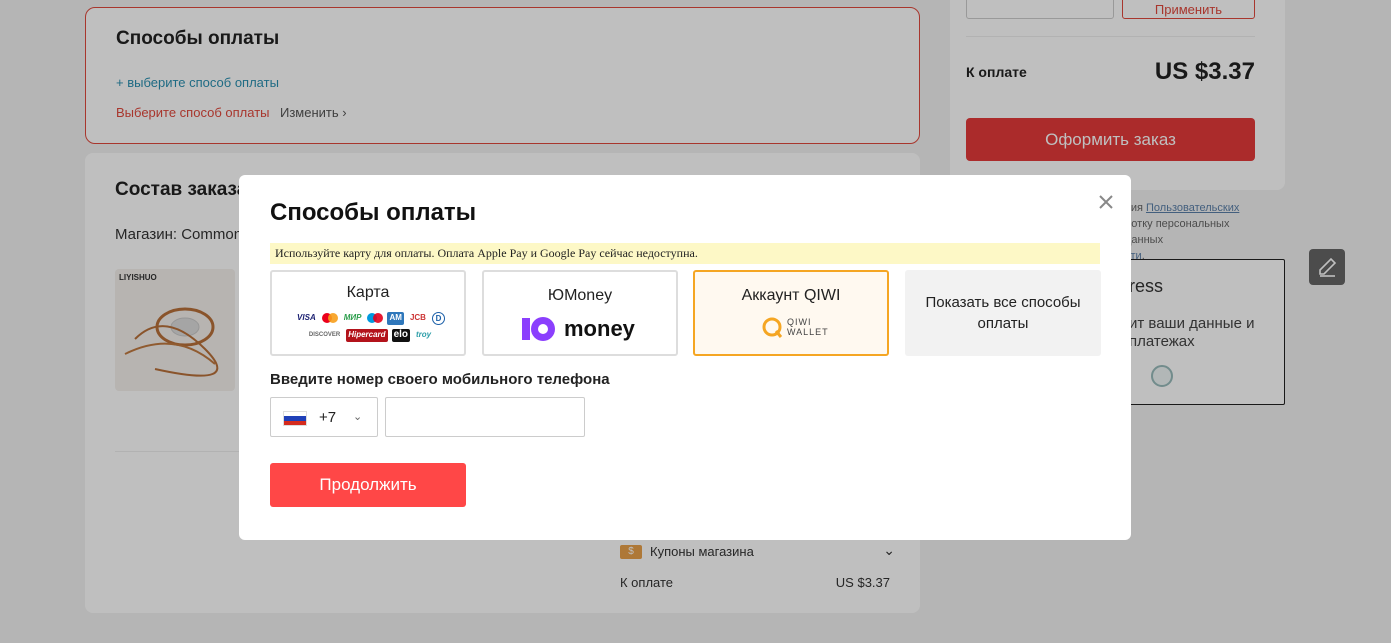  Describe the element at coordinates (352, 317) in the screenshot. I see `mir-icon: МИР` at that location.